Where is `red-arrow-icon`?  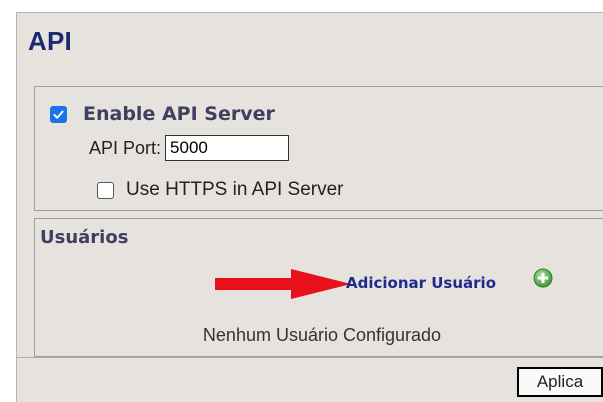
red-arrow-icon is located at coordinates (283, 284).